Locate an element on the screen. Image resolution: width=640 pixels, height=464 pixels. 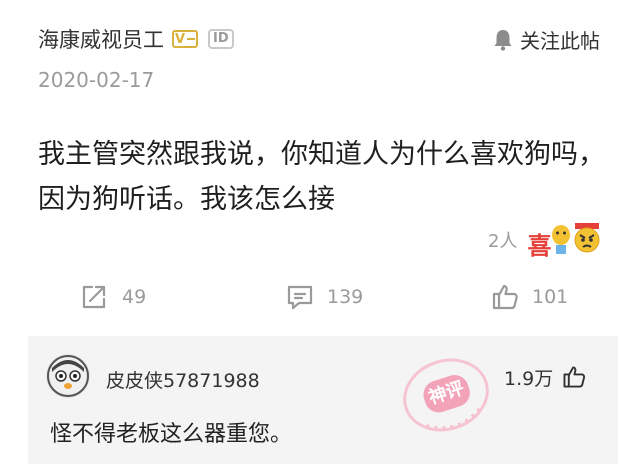
comment-like-action: 1.9万 is located at coordinates (545, 377).